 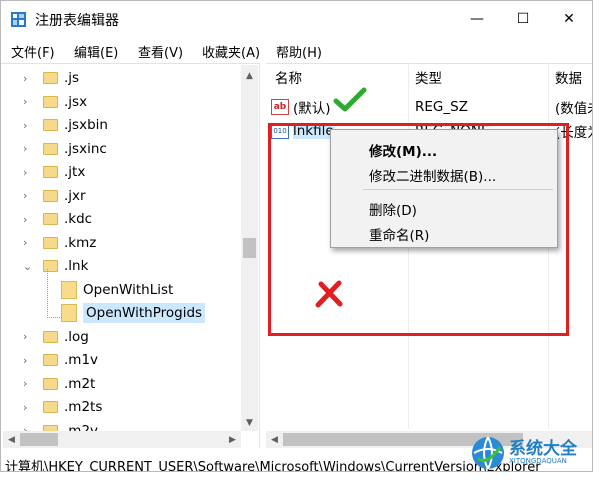 I want to click on window-title: 注册表编辑器, so click(x=77, y=21).